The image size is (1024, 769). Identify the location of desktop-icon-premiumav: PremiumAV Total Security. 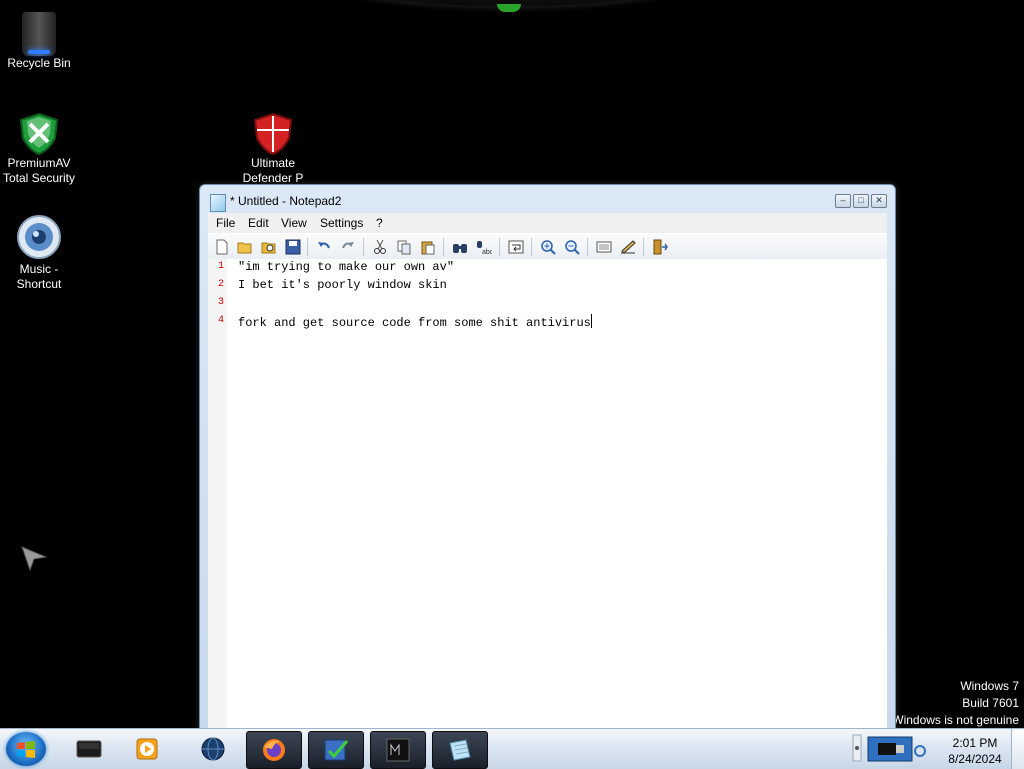
(39, 148).